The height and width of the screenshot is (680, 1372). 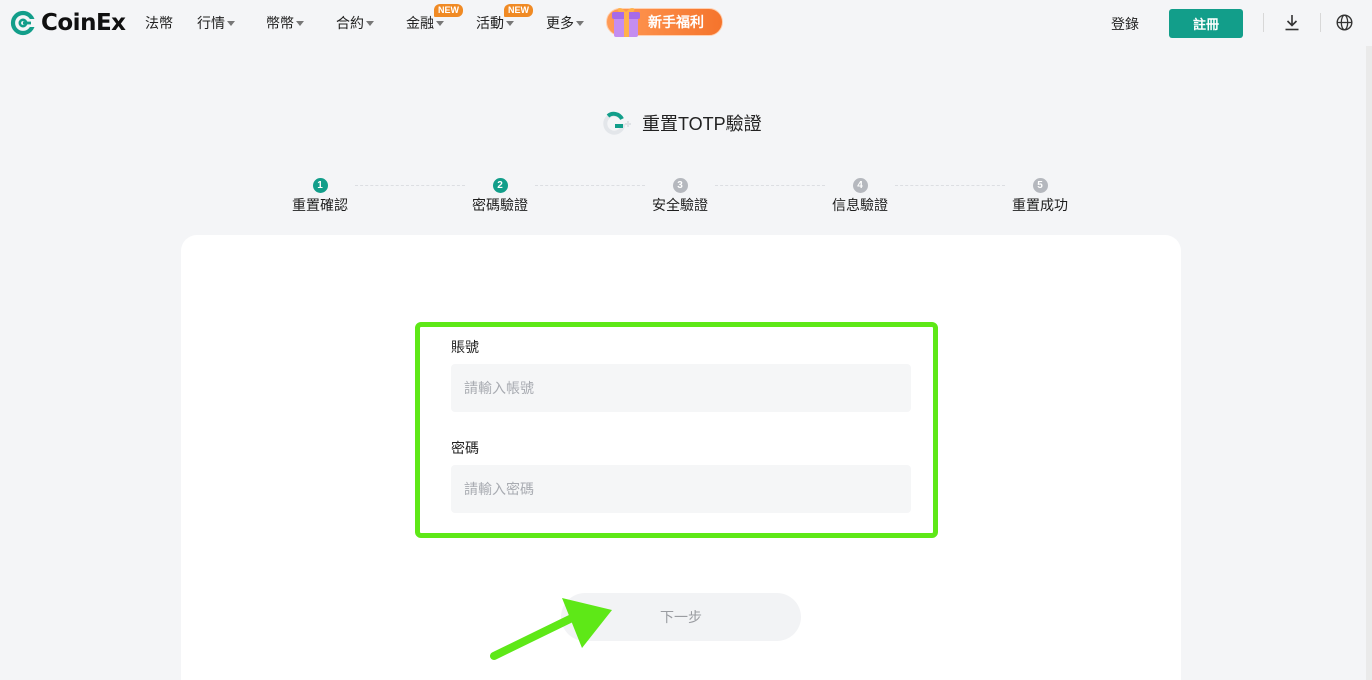 What do you see at coordinates (280, 23) in the screenshot?
I see `nav-label: 幣幣` at bounding box center [280, 23].